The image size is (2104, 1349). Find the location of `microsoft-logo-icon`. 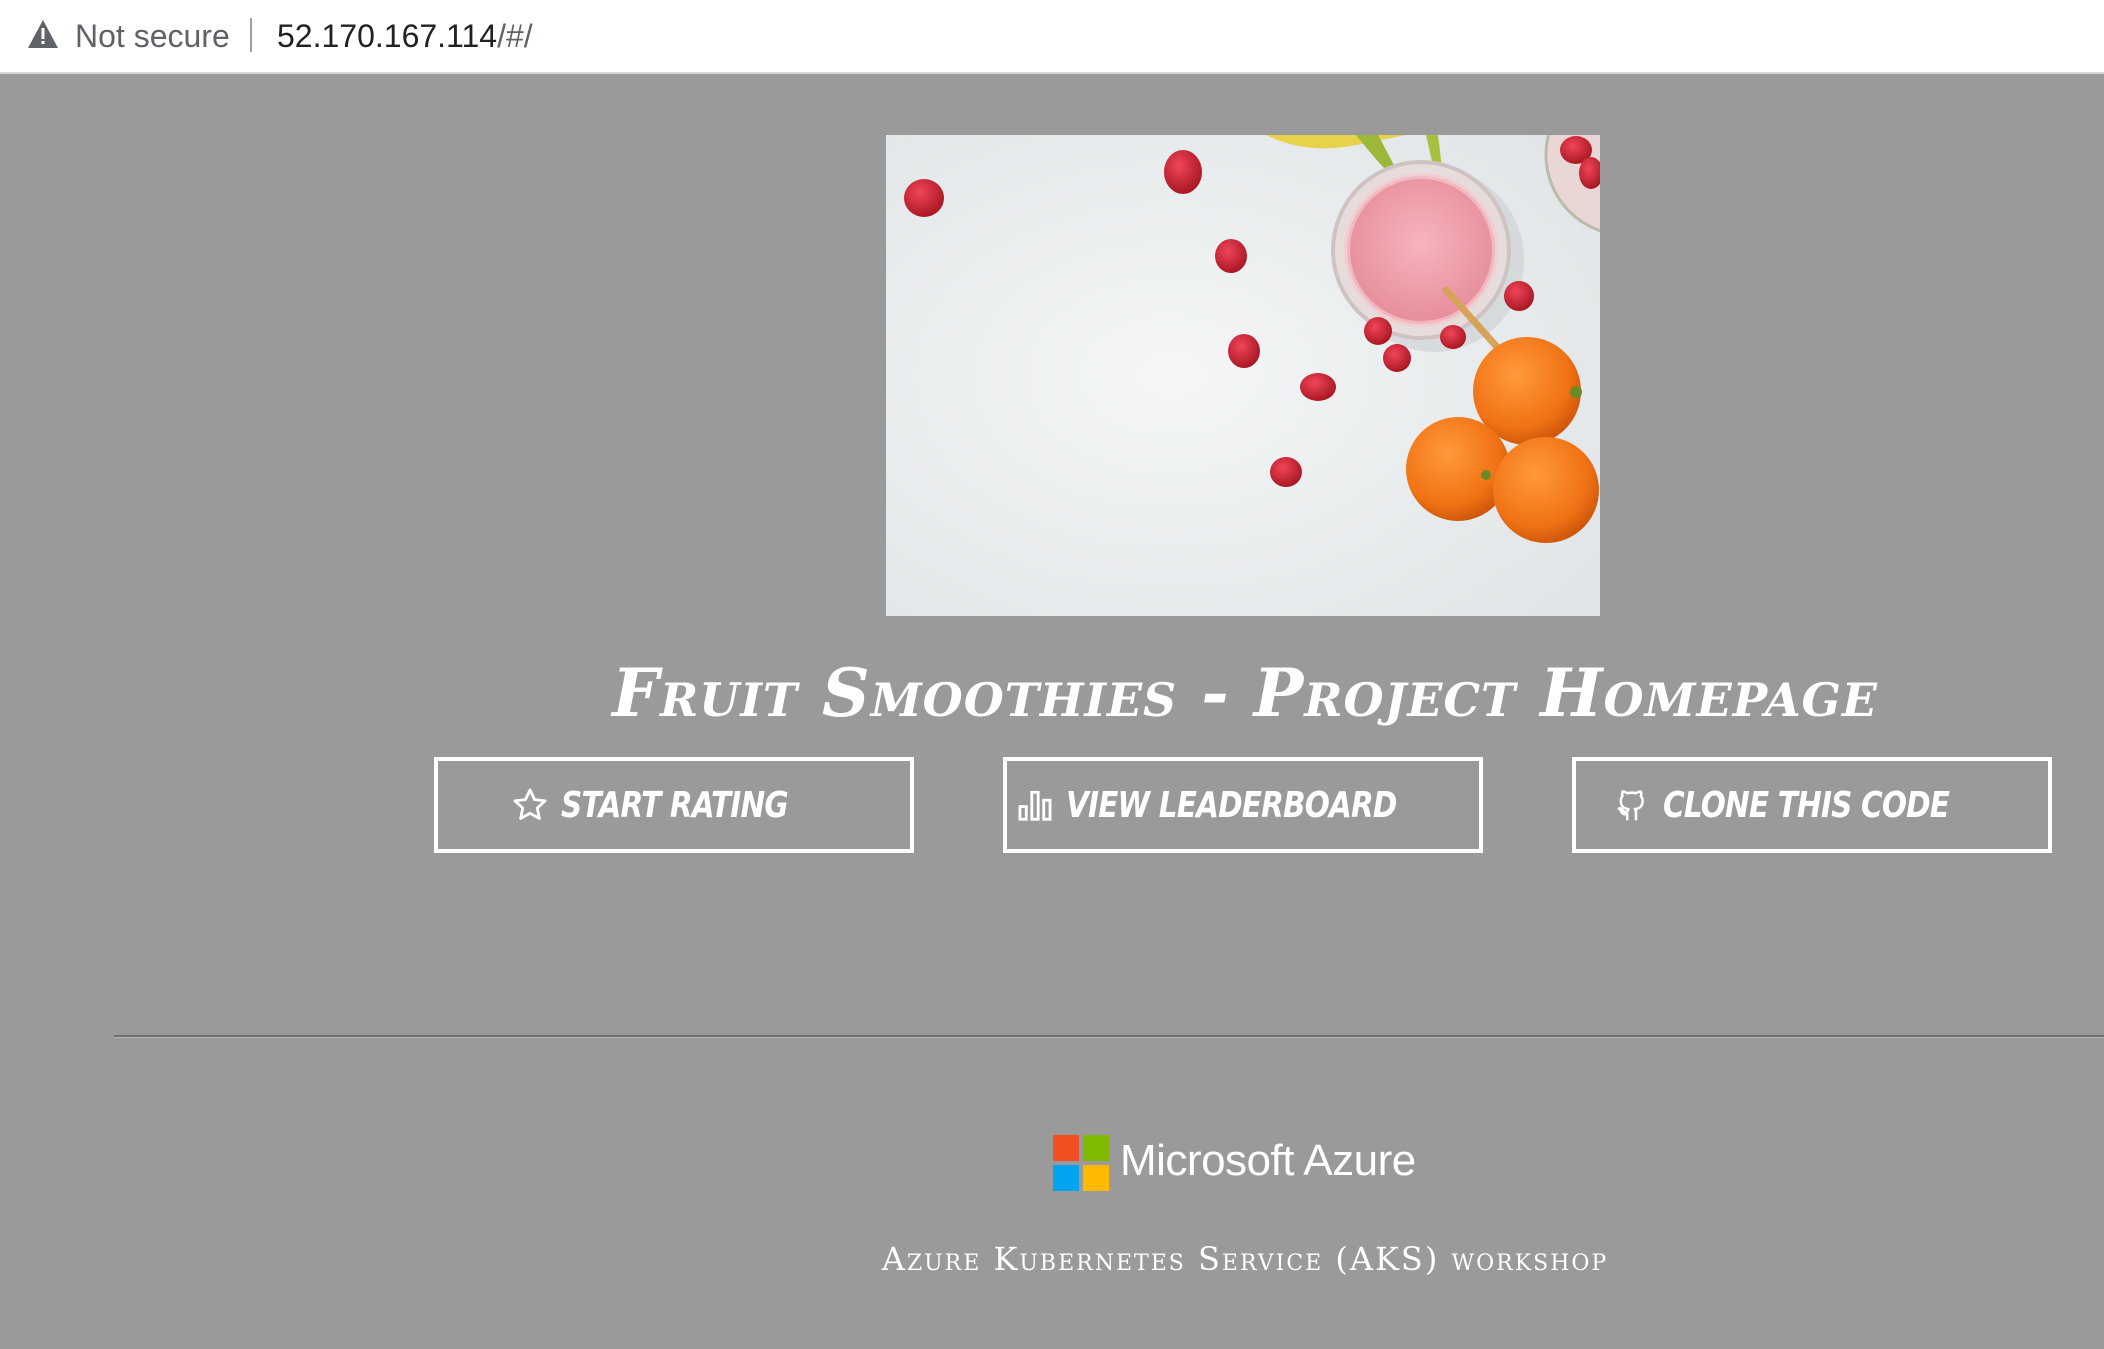

microsoft-logo-icon is located at coordinates (1081, 1163).